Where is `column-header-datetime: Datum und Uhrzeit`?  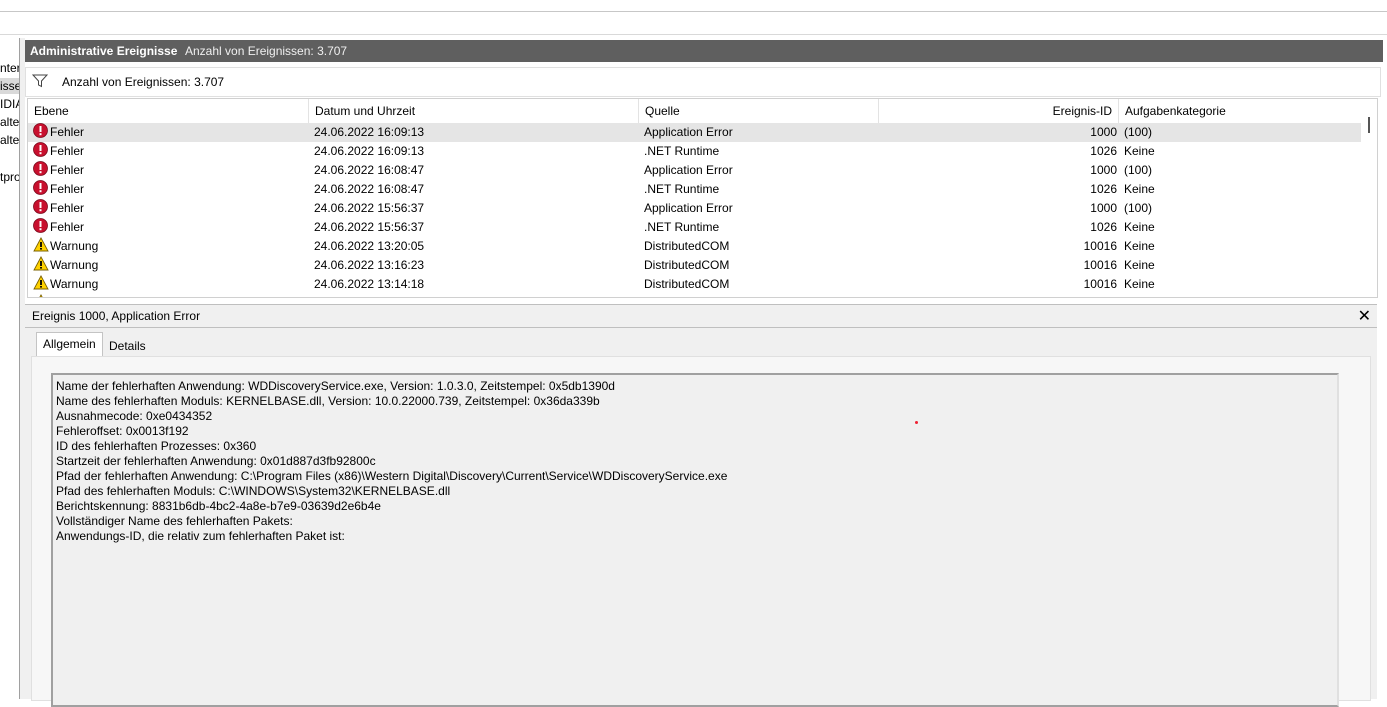 column-header-datetime: Datum und Uhrzeit is located at coordinates (474, 111).